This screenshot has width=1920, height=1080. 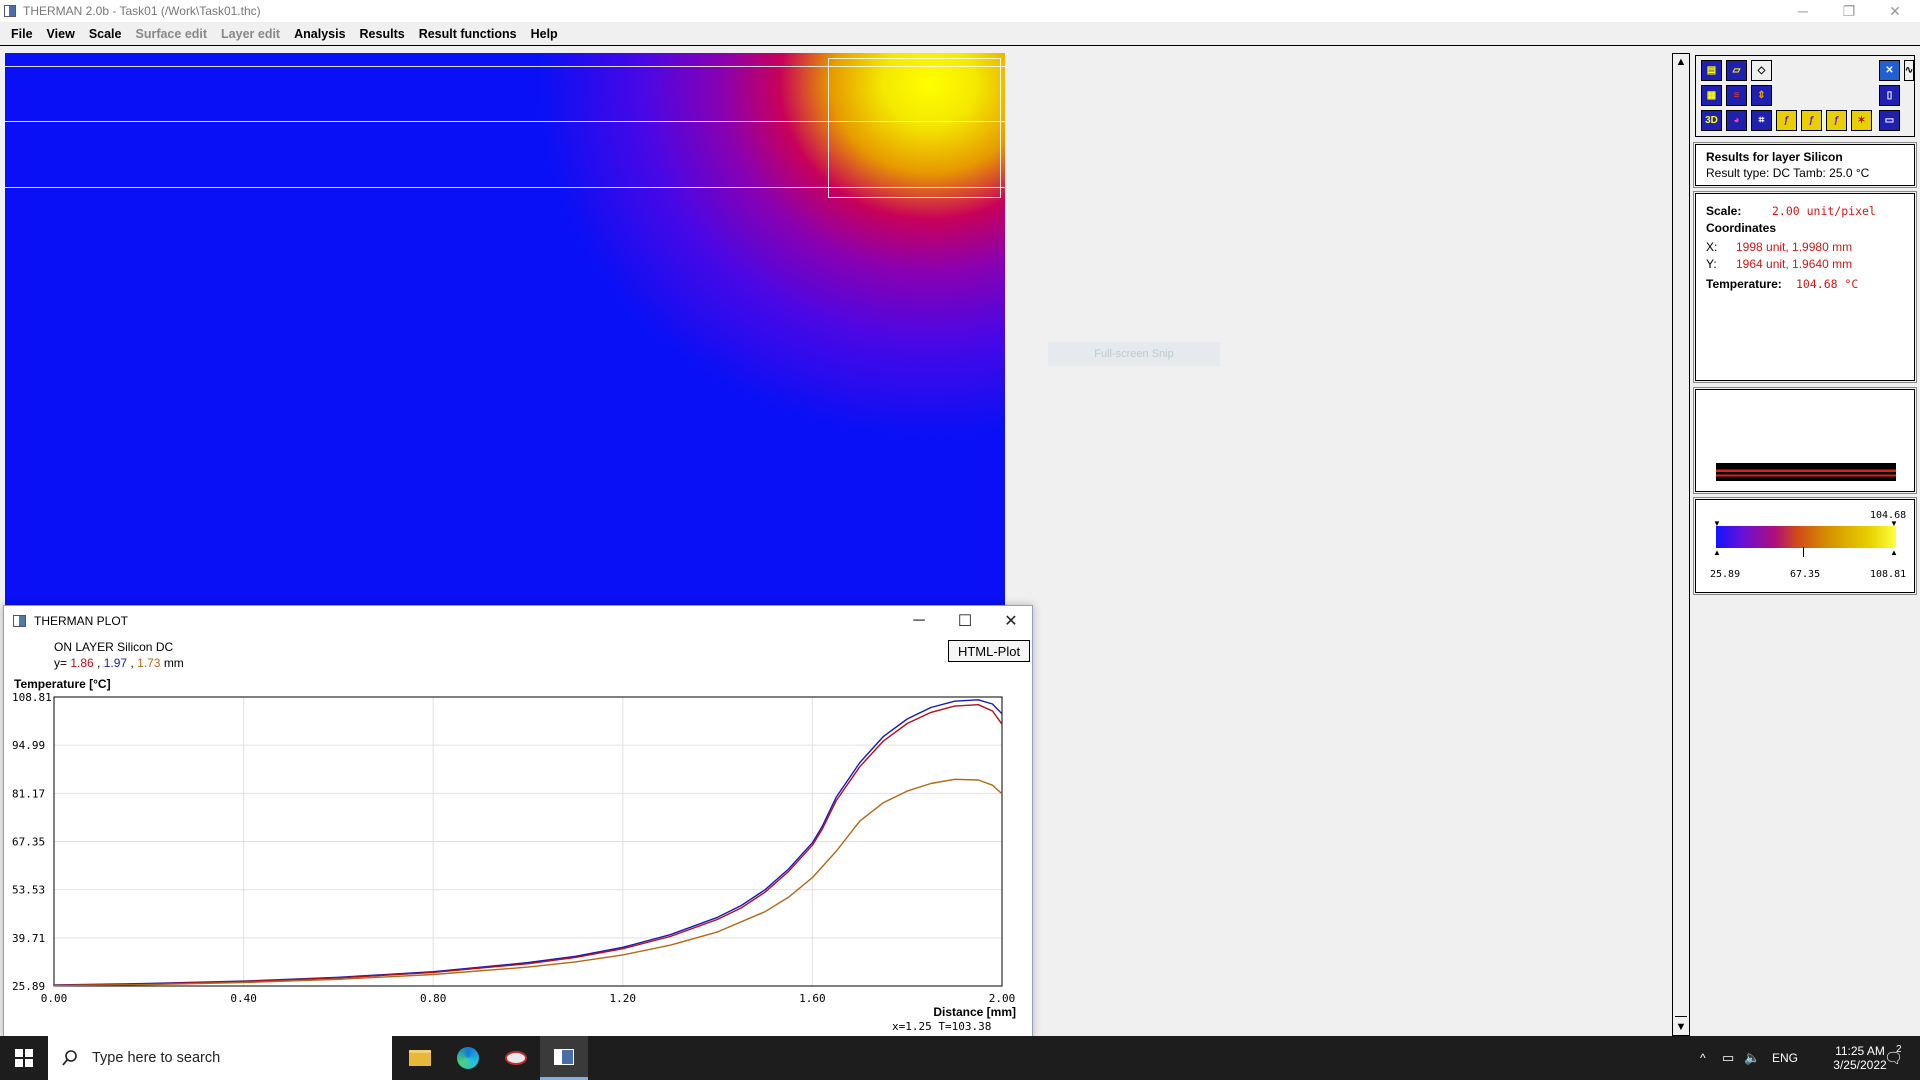 What do you see at coordinates (1889, 120) in the screenshot?
I see `panel-view-icon: ▭` at bounding box center [1889, 120].